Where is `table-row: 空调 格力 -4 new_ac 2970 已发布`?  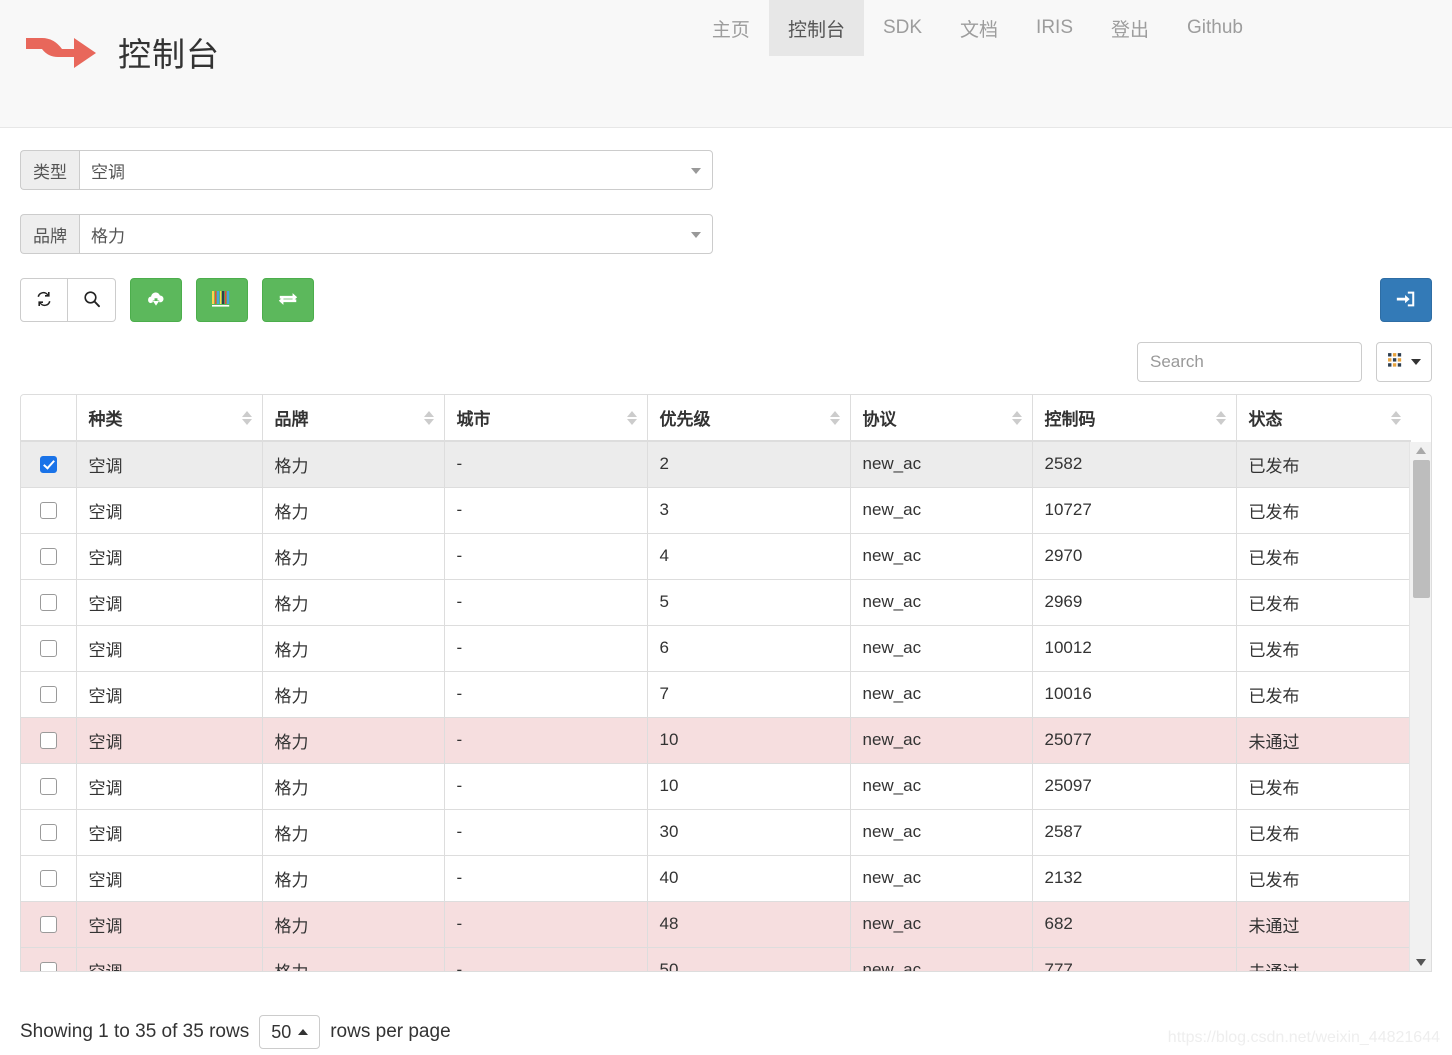 table-row: 空调 格力 -4 new_ac 2970 已发布 is located at coordinates (716, 556).